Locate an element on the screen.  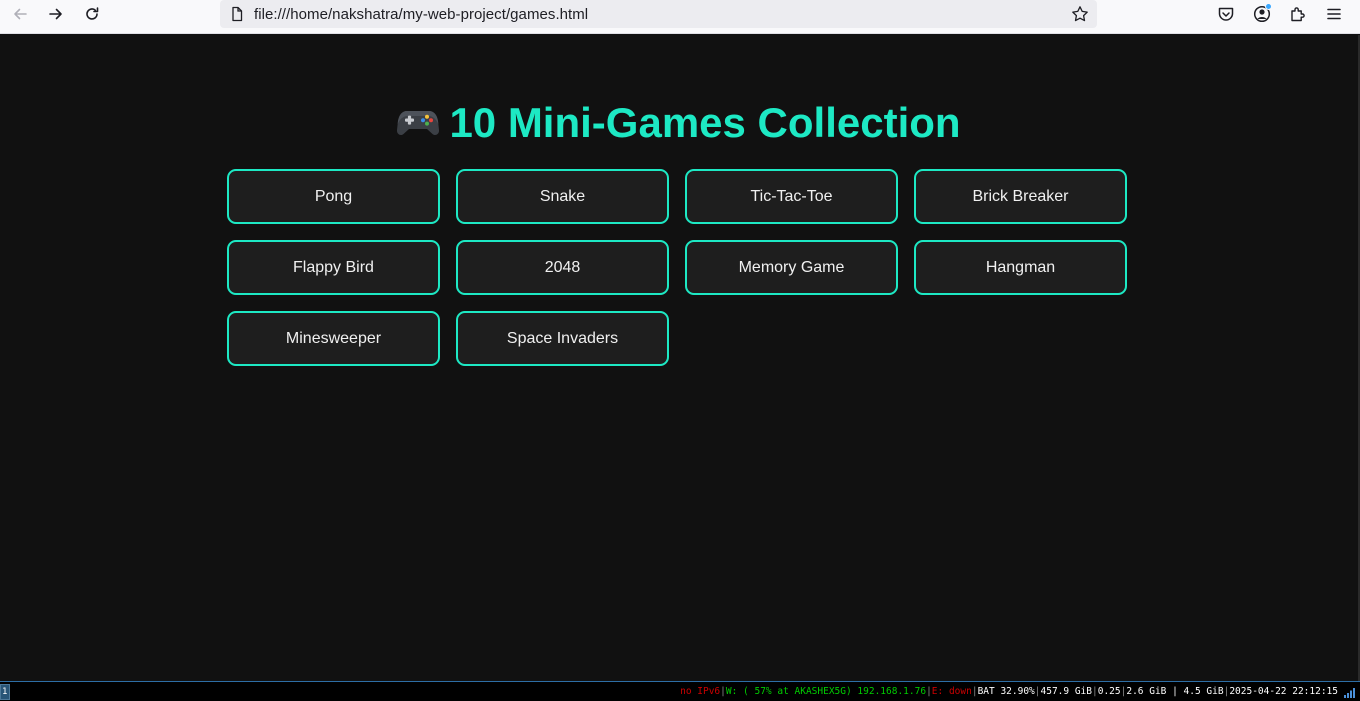
load-status: 0.25 is located at coordinates (1109, 691).